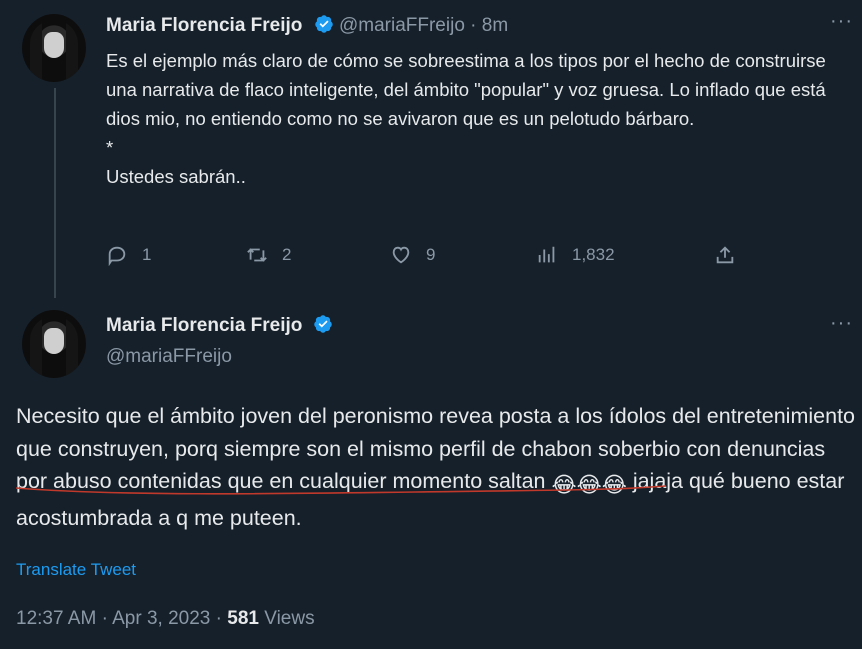 The width and height of the screenshot is (862, 649). What do you see at coordinates (341, 490) in the screenshot?
I see `highlight-underline` at bounding box center [341, 490].